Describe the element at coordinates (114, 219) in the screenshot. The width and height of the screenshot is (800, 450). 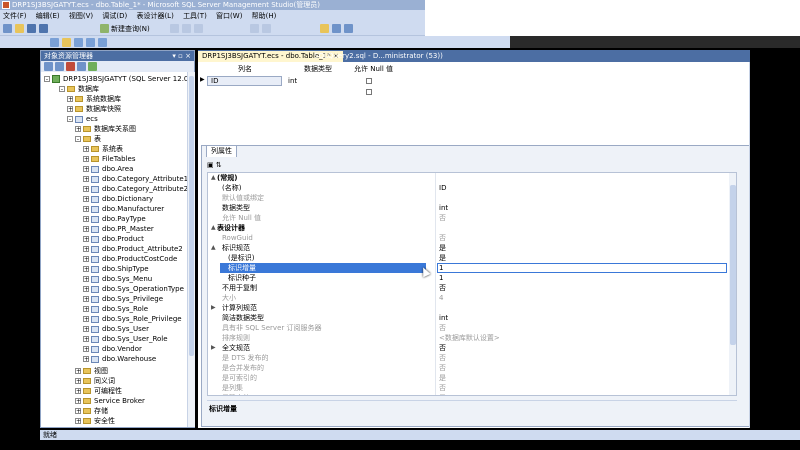
I see `tree-table-item: + dbo.PayType` at that location.